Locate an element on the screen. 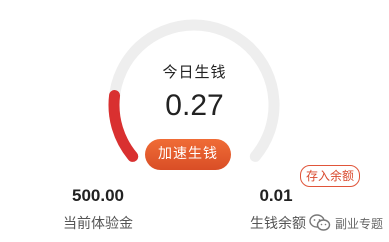 Image resolution: width=389 pixels, height=242 pixels. watermark: 副业专题 is located at coordinates (346, 223).